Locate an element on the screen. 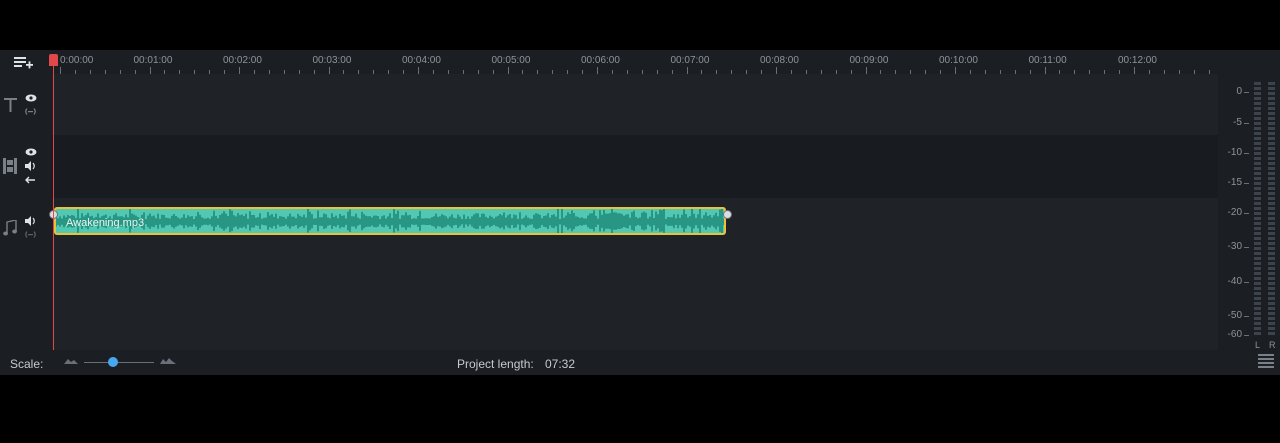  ruler-label: 00:02:00 is located at coordinates (242, 60).